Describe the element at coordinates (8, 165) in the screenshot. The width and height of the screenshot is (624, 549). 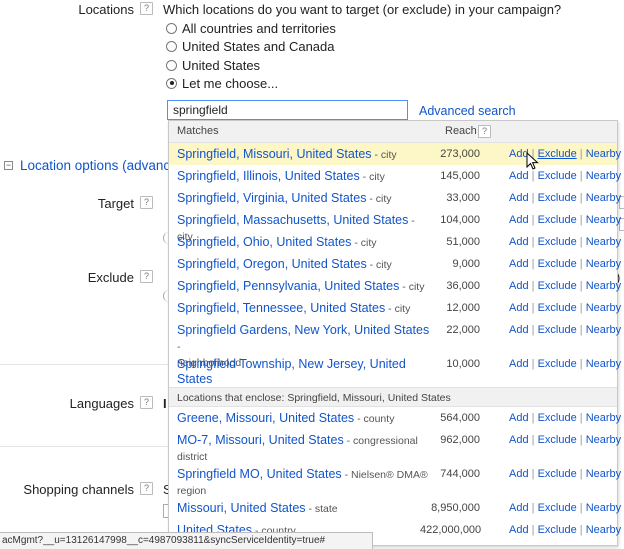
I see `collapse-icon: −` at that location.